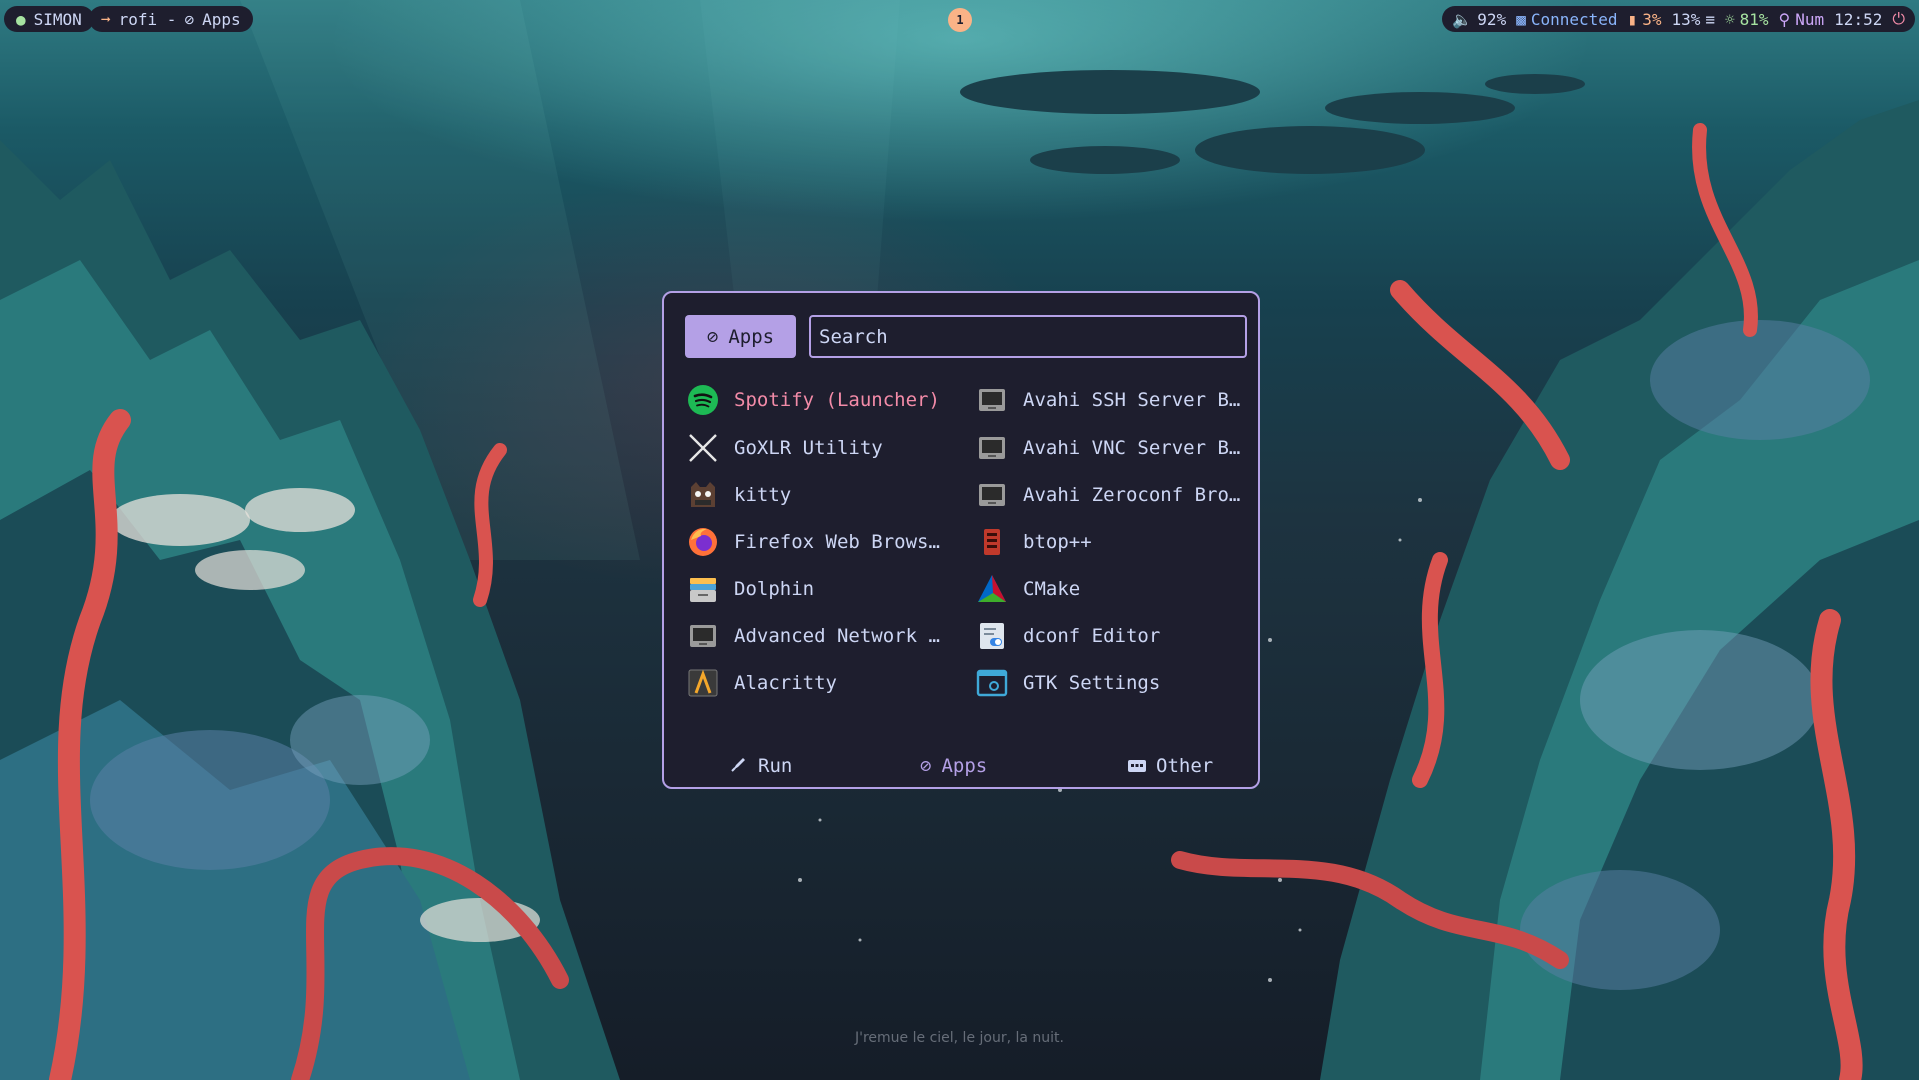 This screenshot has height=1080, width=1919. I want to click on app-label: Dolphin, so click(774, 589).